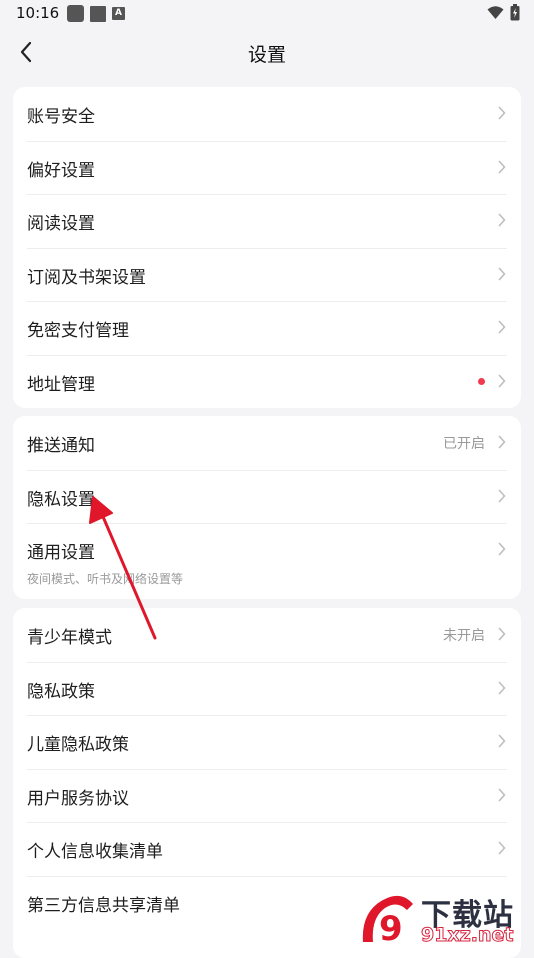  I want to click on settings-item-push-notifications: 推送通知 已开启, so click(267, 443).